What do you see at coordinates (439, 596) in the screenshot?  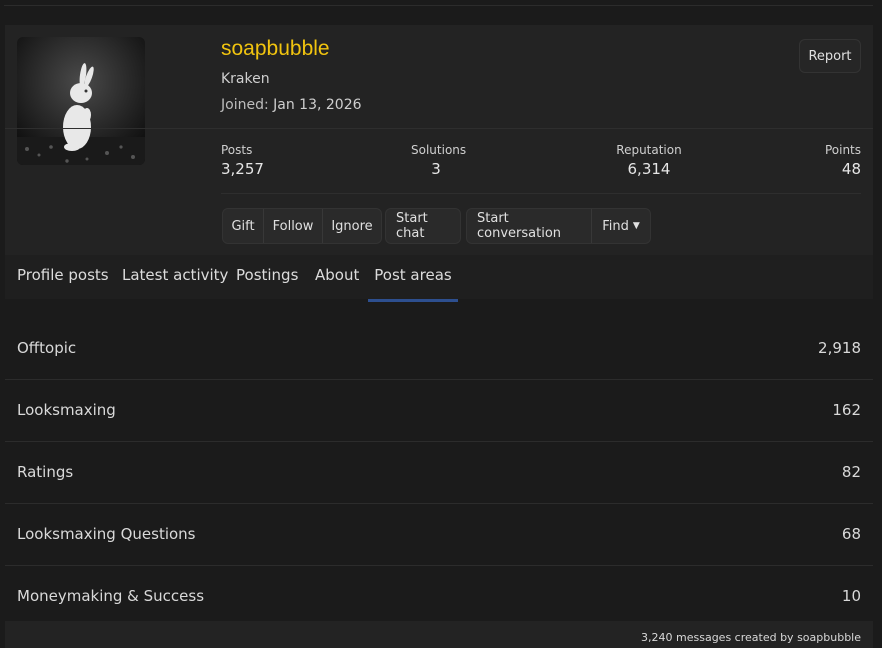 I see `list-item: Moneymaking & Success 10` at bounding box center [439, 596].